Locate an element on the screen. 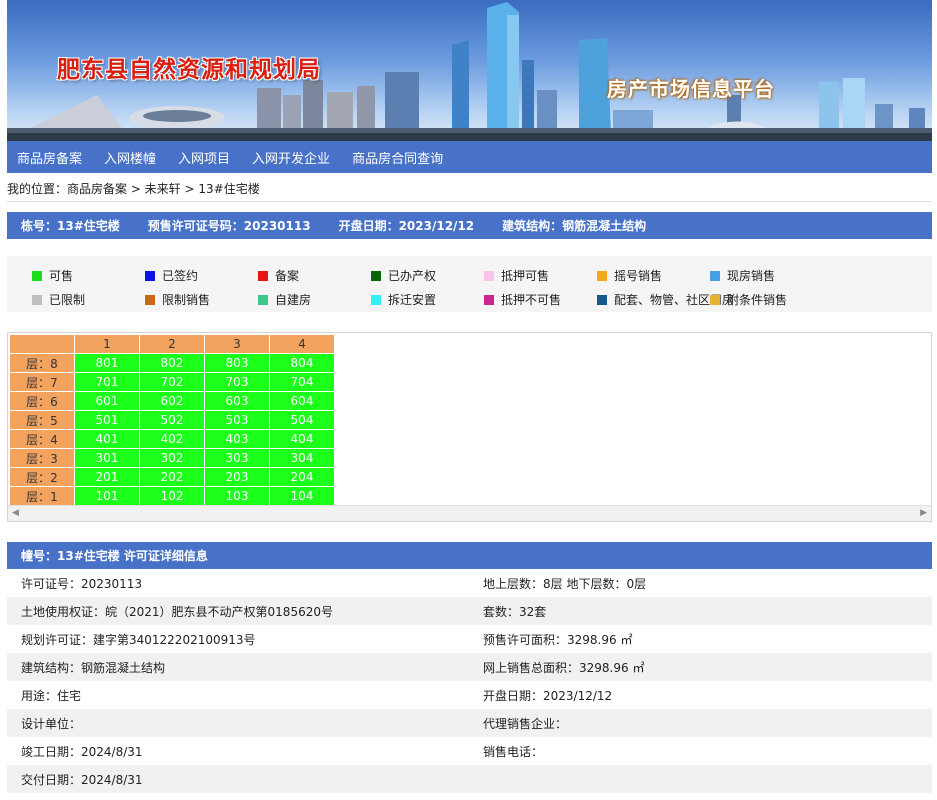  floor-row: 层：5 501 502 503 504 is located at coordinates (172, 420).